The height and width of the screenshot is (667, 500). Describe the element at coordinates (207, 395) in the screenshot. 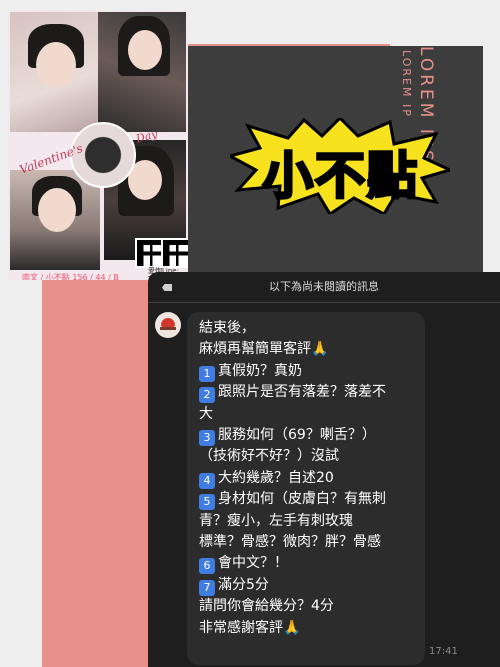

I see `number-badge-icon: 2` at that location.